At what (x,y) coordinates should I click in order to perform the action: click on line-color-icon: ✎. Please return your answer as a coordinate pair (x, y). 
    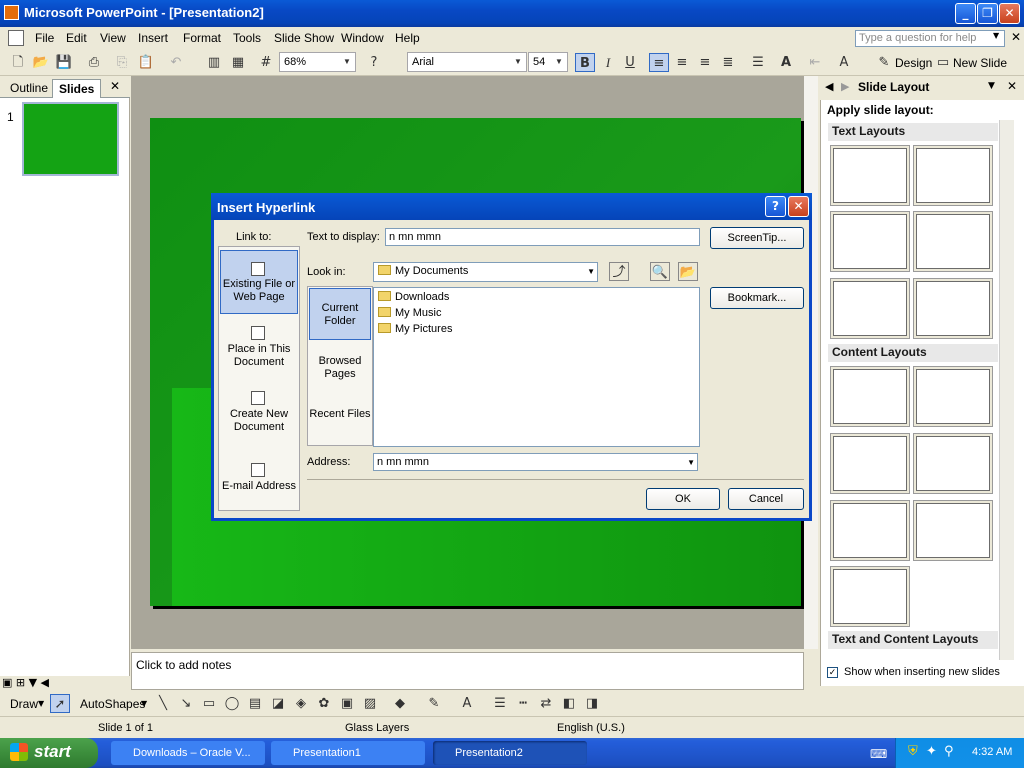
    Looking at the image, I should click on (434, 703).